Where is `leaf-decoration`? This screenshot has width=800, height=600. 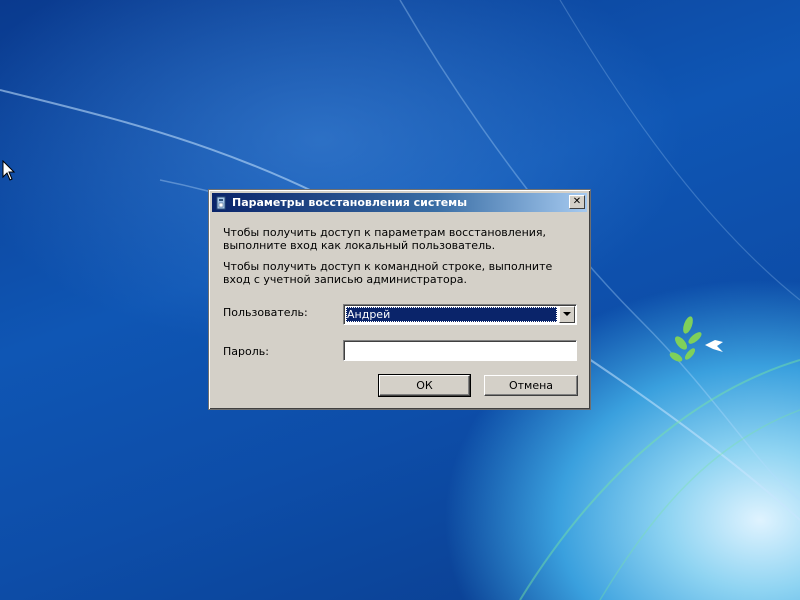 leaf-decoration is located at coordinates (685, 339).